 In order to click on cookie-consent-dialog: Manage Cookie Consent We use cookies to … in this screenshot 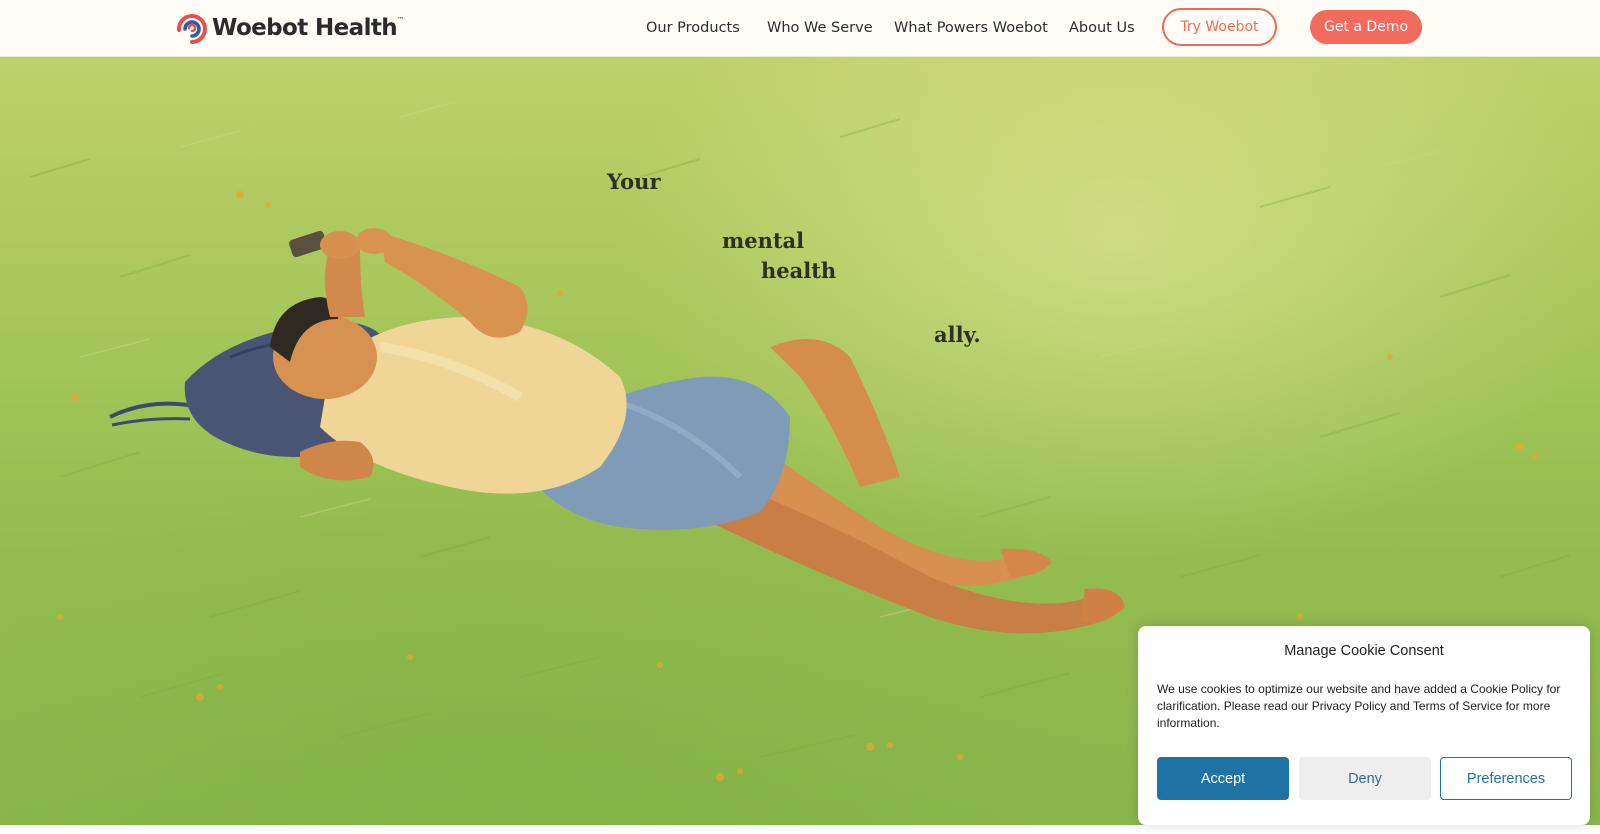, I will do `click(1364, 725)`.